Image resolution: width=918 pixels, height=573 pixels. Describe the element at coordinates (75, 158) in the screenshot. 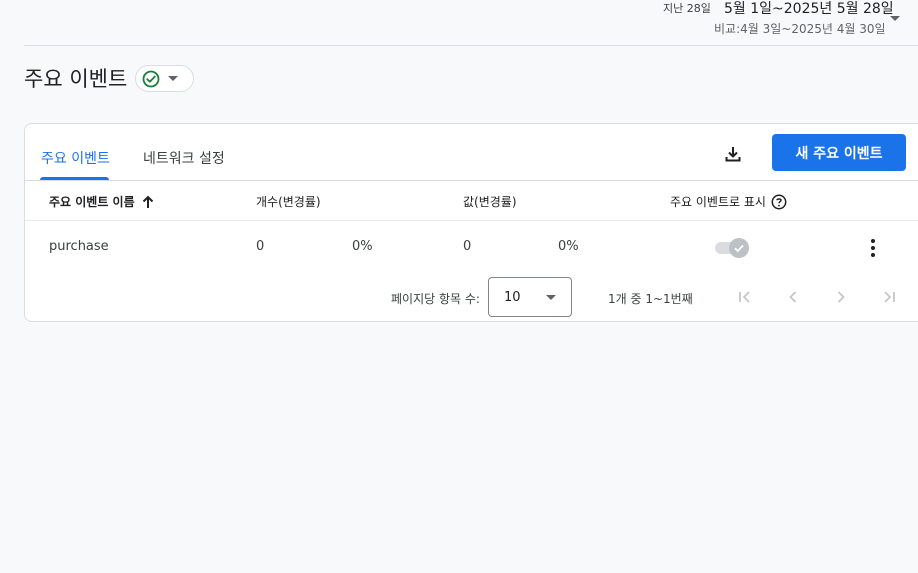

I see `tab-key-events: 주요 이벤트` at that location.